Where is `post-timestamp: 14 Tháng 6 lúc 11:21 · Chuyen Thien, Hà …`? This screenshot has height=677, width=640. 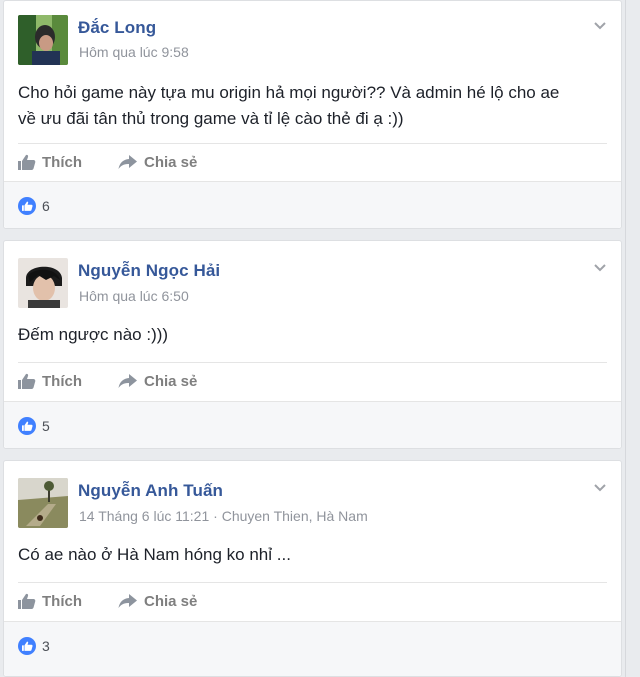
post-timestamp: 14 Tháng 6 lúc 11:21 · Chuyen Thien, Hà … is located at coordinates (223, 516).